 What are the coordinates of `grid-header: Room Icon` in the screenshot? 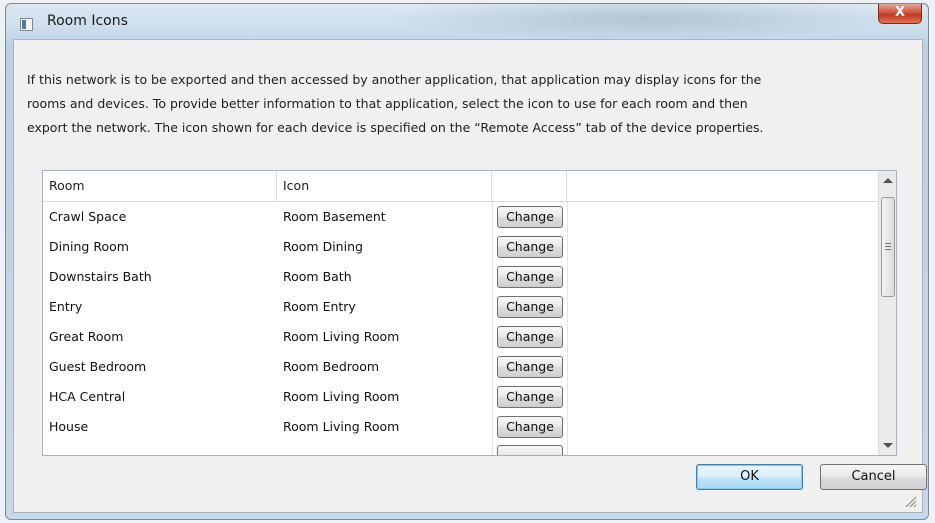 It's located at (469, 186).